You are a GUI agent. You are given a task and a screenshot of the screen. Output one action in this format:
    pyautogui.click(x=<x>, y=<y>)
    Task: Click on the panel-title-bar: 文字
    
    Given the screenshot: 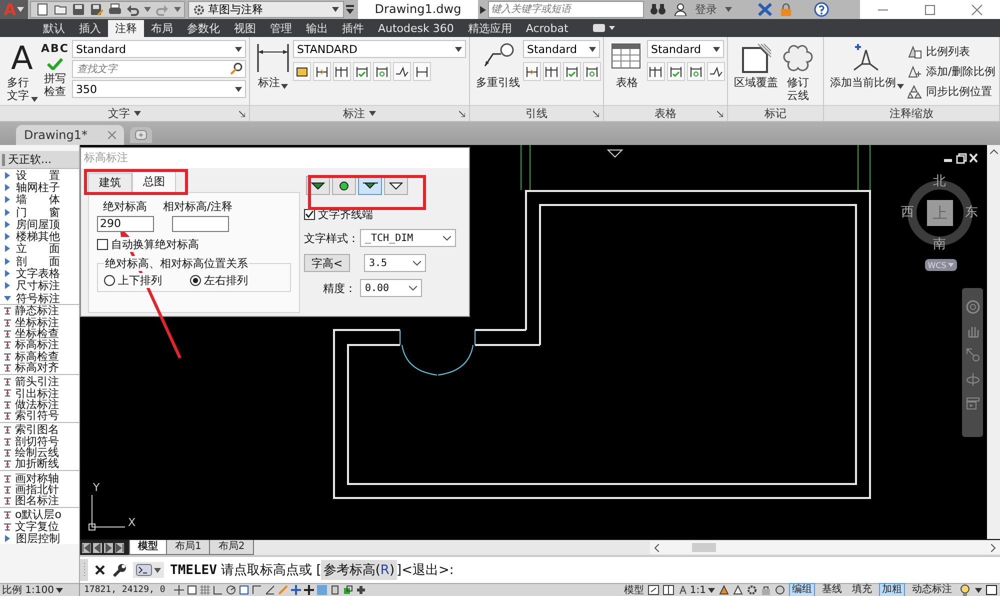 What is the action you would take?
    pyautogui.click(x=124, y=113)
    